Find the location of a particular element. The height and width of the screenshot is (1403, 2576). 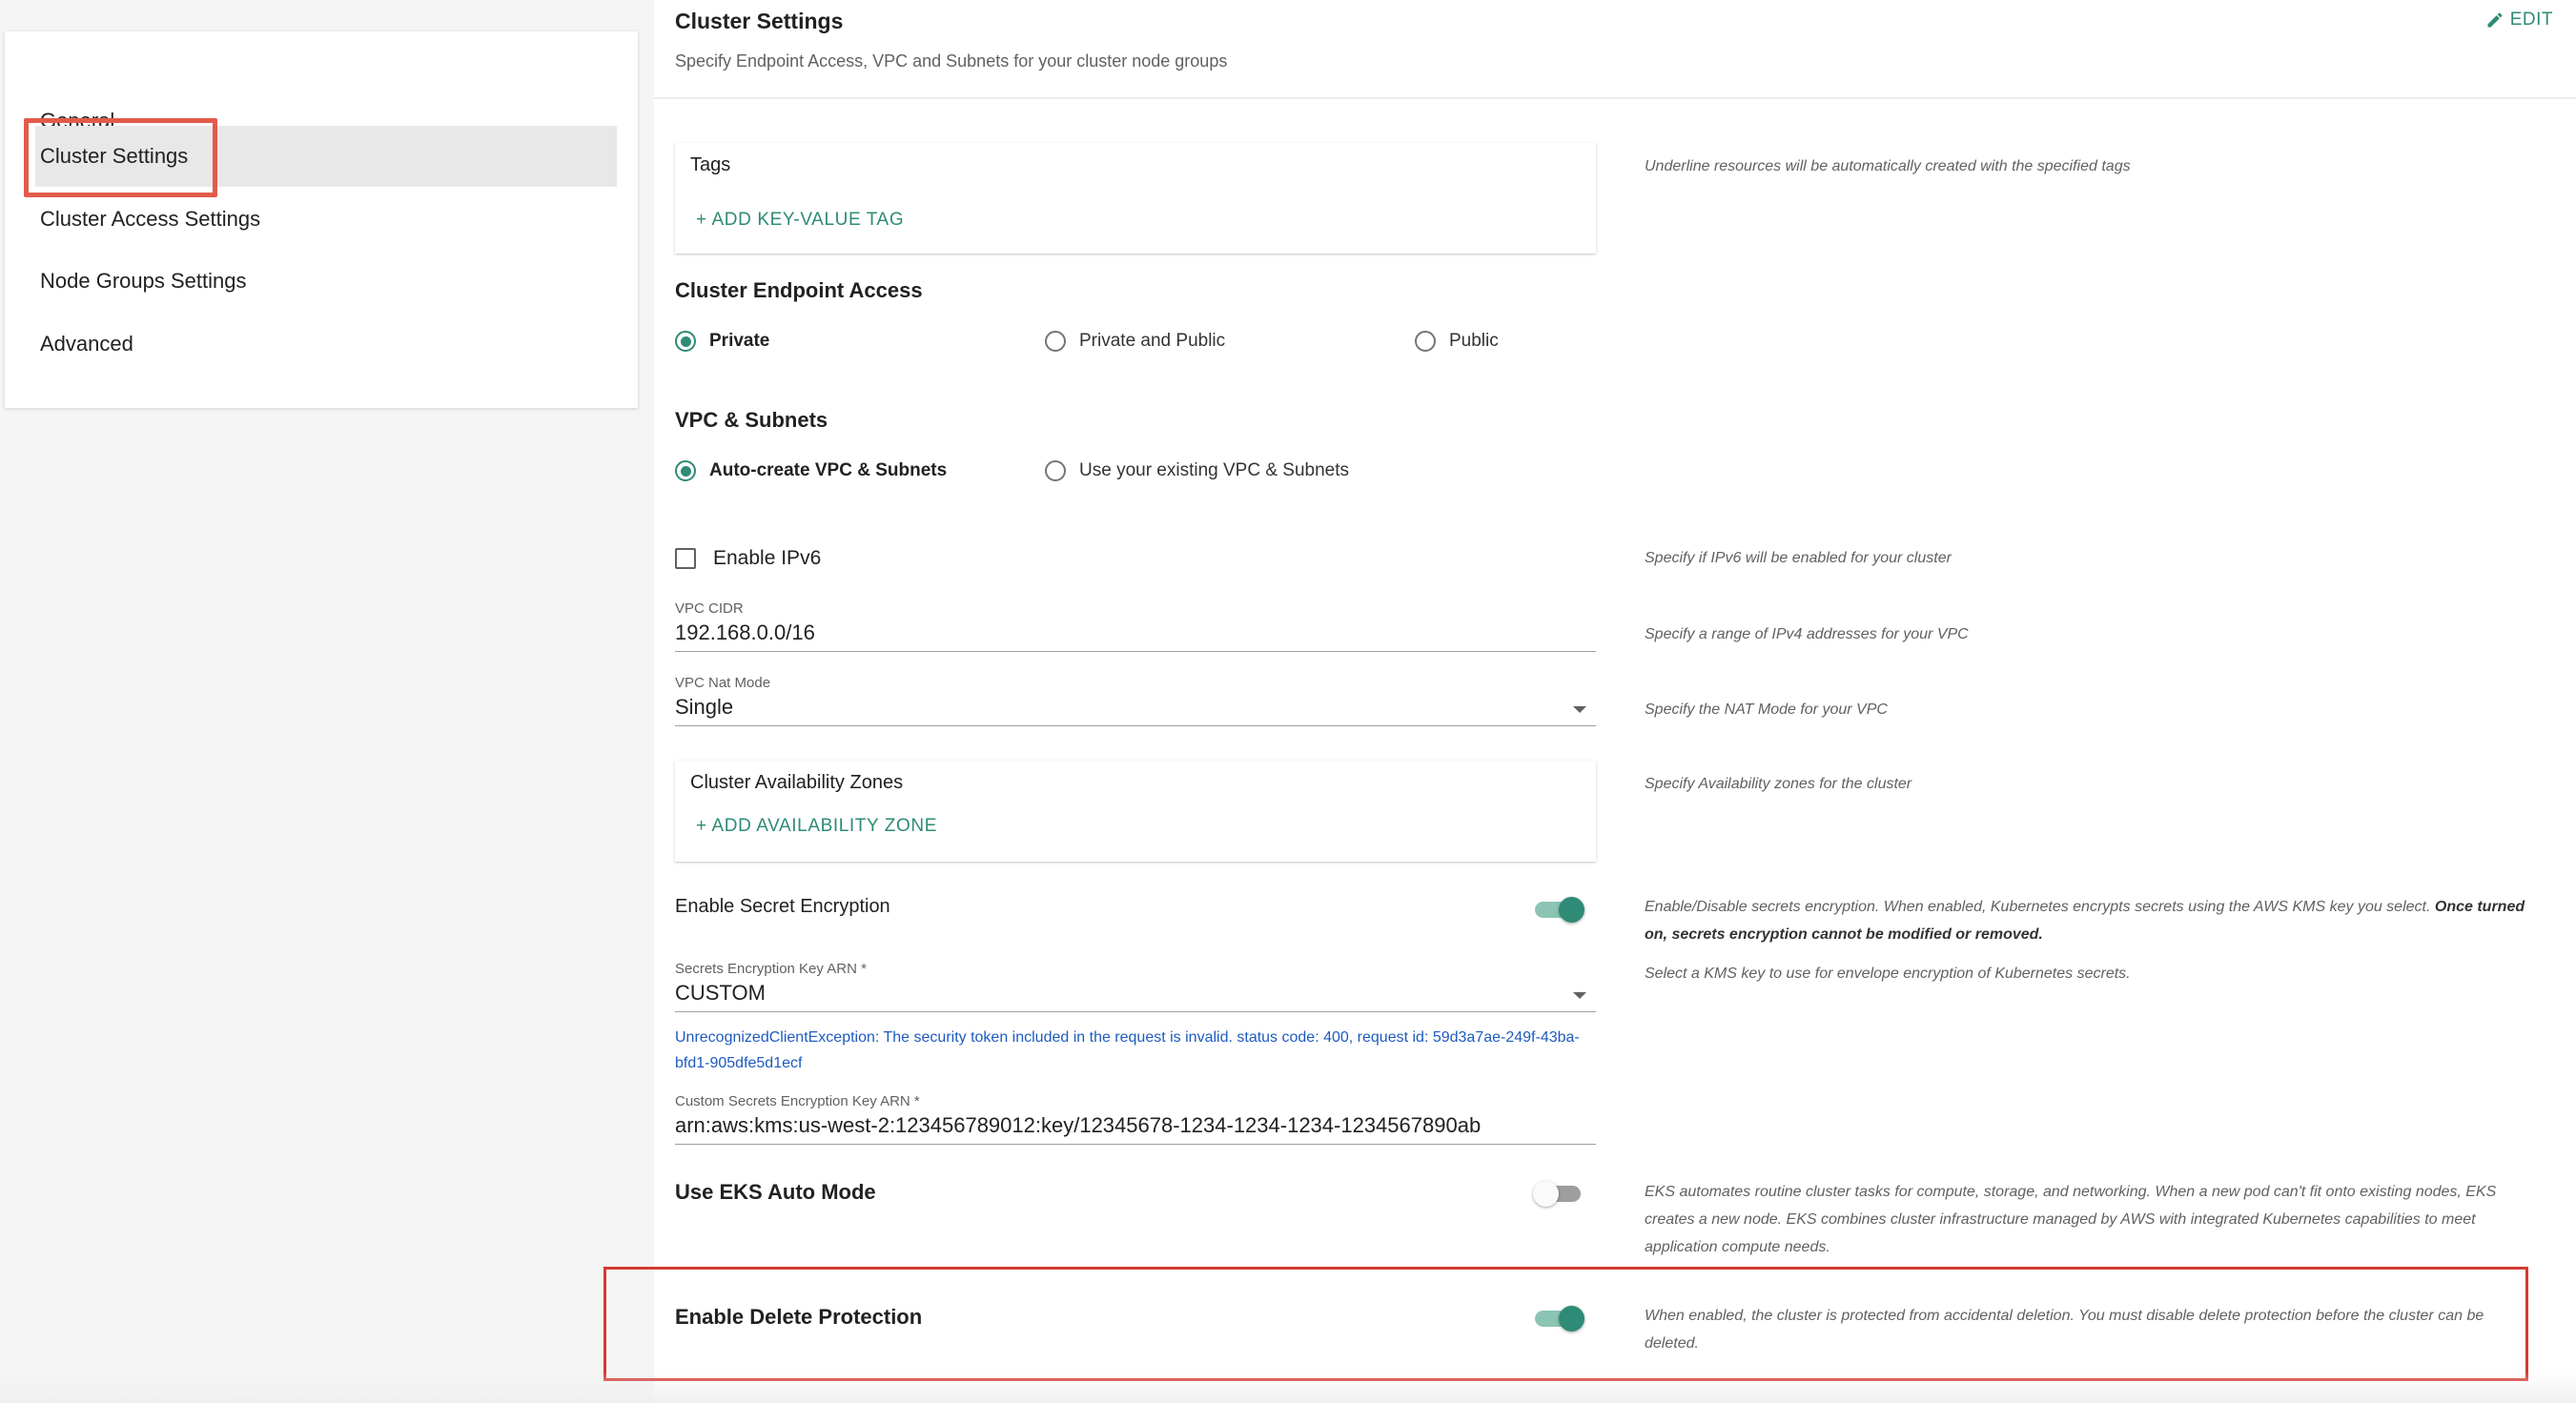

endpoint-access-radio-group: Private Private and Public Public is located at coordinates (1132, 345).